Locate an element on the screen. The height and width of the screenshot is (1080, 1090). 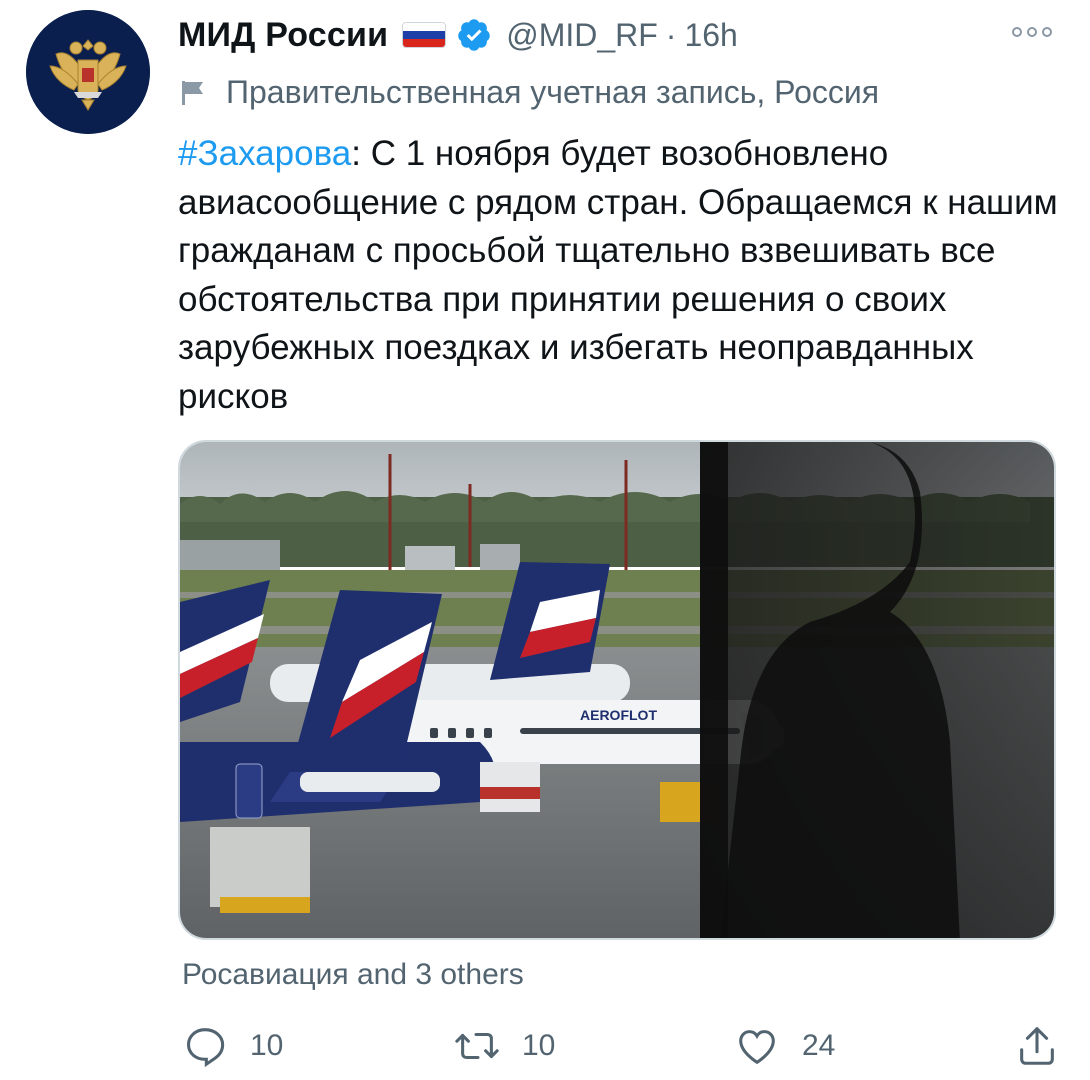
hashtag-link: #Захарова is located at coordinates (264, 153).